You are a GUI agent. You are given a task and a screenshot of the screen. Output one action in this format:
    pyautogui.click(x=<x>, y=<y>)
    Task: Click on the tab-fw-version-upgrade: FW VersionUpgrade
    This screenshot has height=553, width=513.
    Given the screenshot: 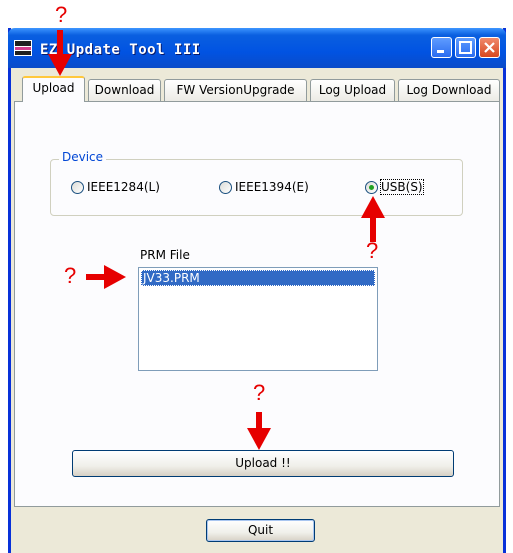 What is the action you would take?
    pyautogui.click(x=235, y=90)
    